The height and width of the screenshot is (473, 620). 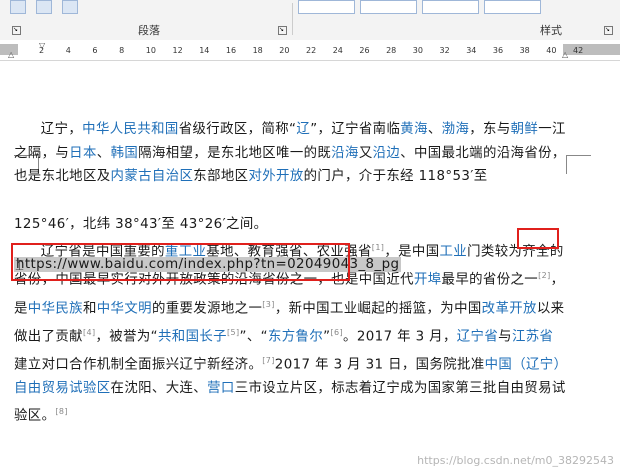 What do you see at coordinates (345, 153) in the screenshot?
I see `hyperlink-text: 沿海` at bounding box center [345, 153].